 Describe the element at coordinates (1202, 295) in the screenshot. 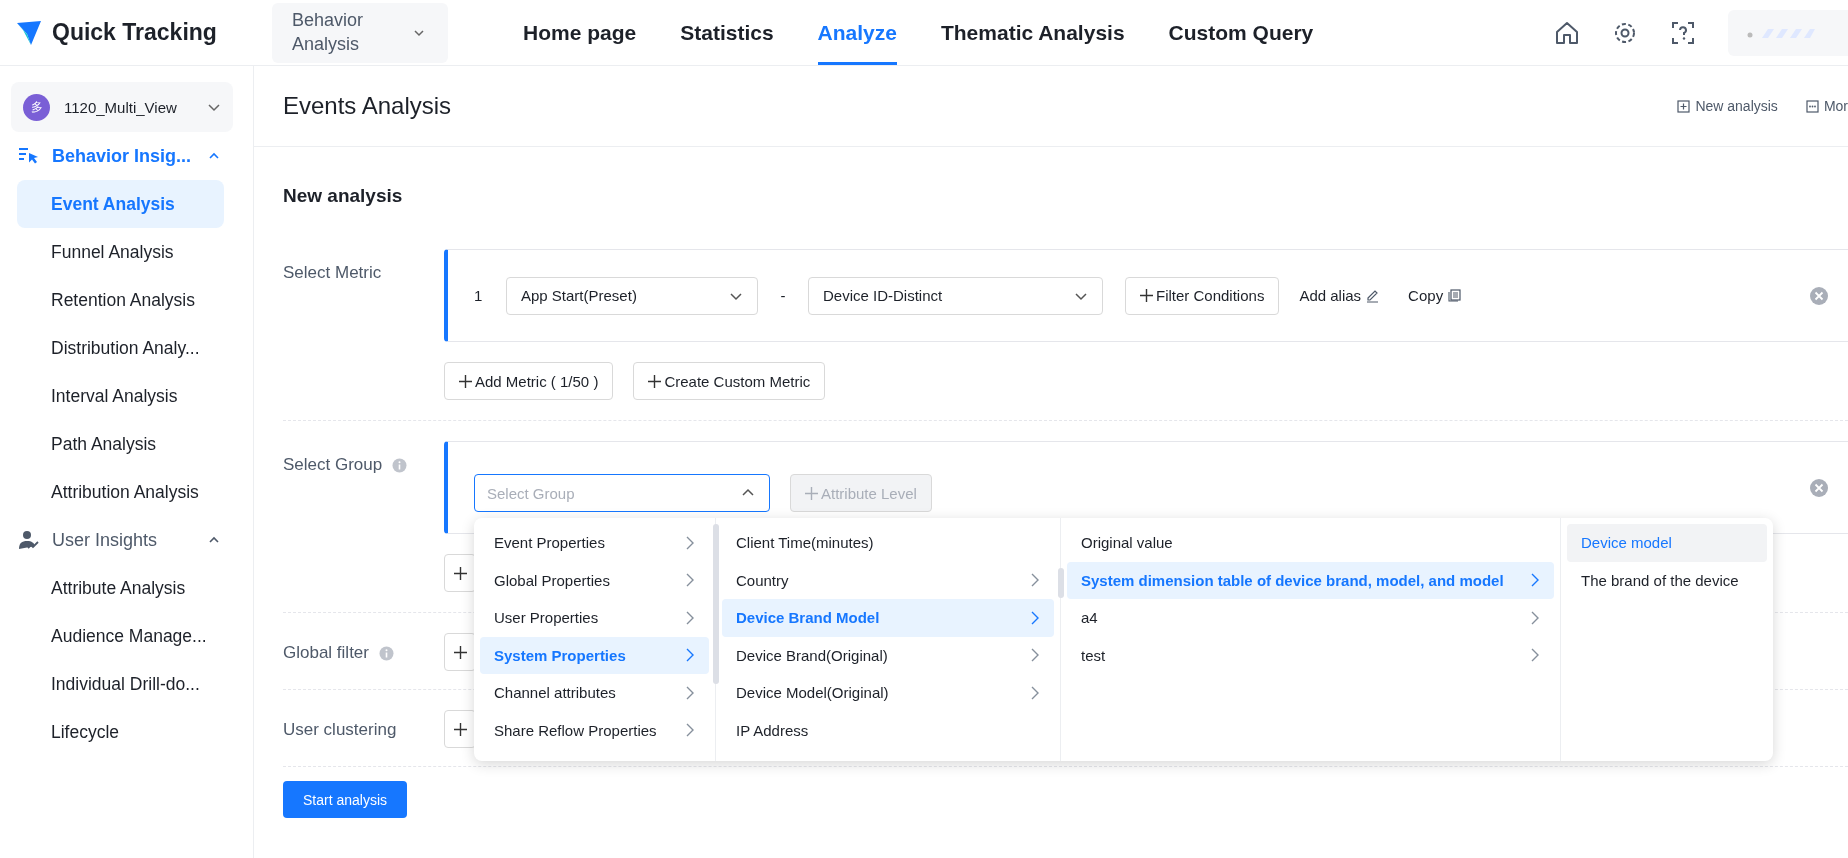

I see `filter-conditions-button: Filter Conditions` at that location.